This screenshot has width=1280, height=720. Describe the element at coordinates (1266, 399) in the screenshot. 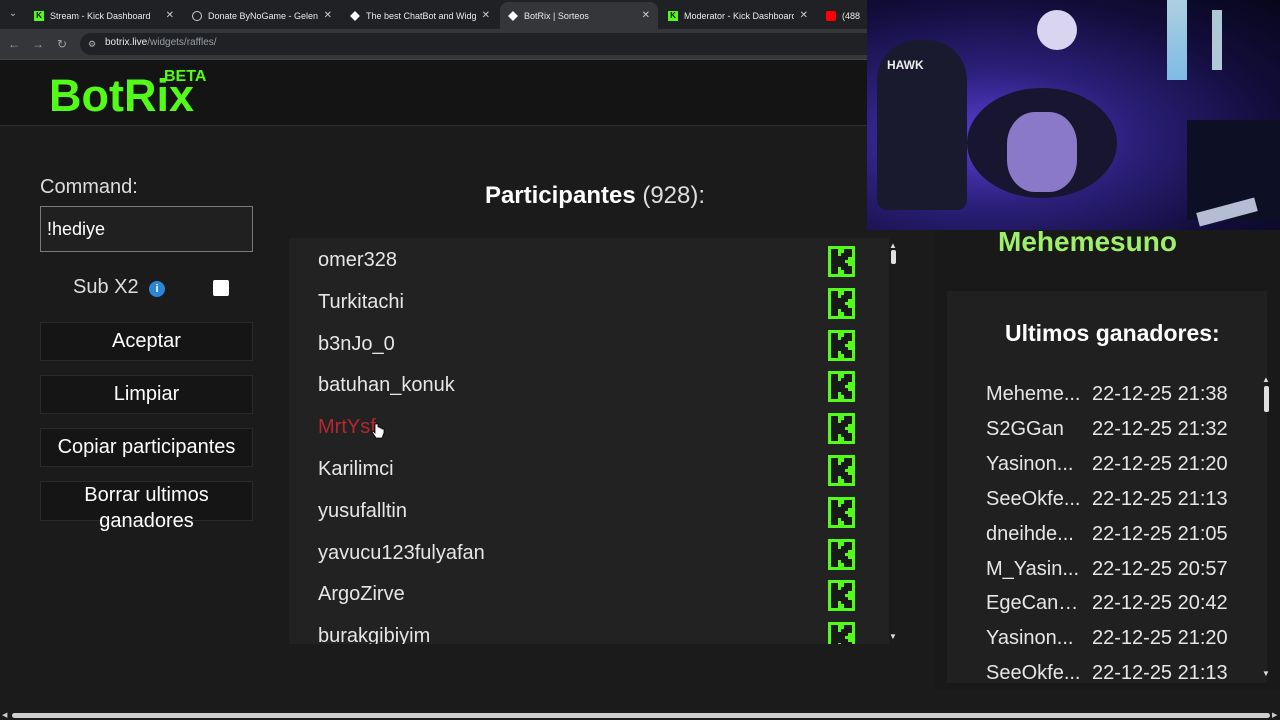

I see `last-winners-scrollbar` at that location.